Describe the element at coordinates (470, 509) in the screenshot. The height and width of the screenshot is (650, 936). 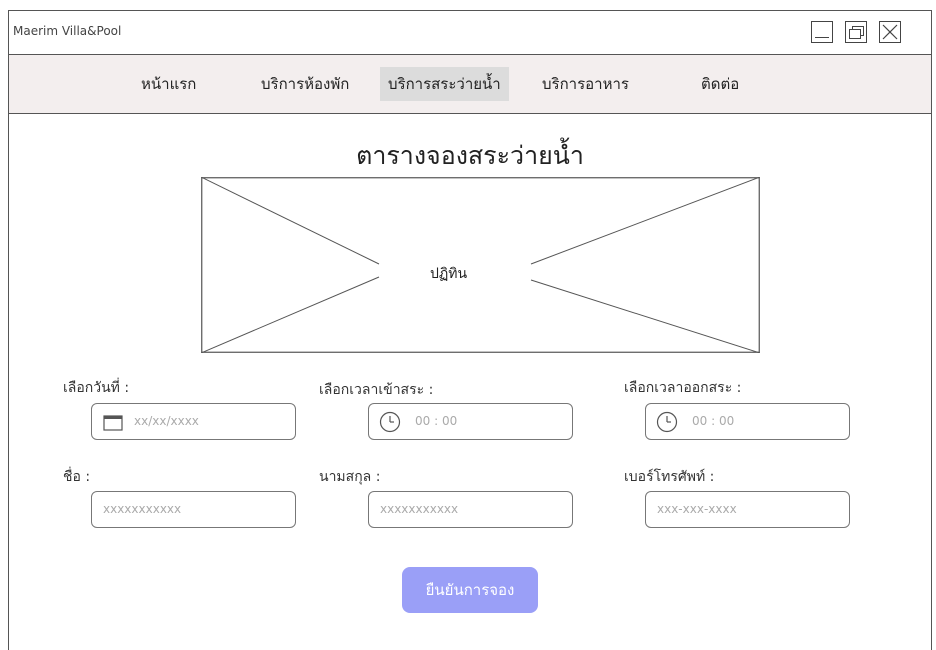
I see `lastname-input: xxxxxxxxxxx` at that location.